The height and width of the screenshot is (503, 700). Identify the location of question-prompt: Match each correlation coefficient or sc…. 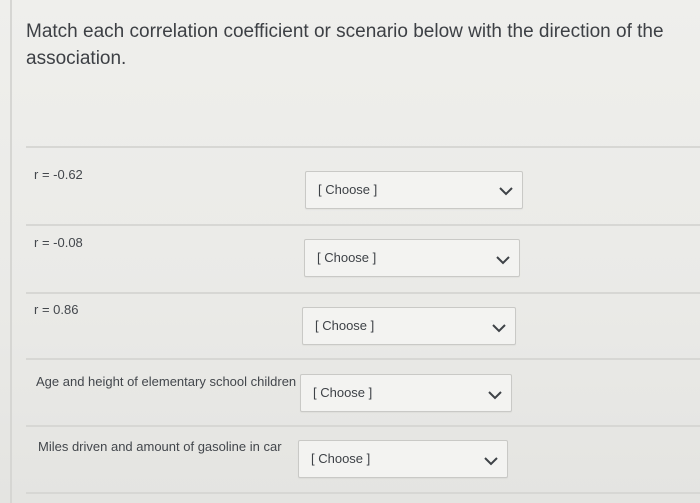
(345, 45).